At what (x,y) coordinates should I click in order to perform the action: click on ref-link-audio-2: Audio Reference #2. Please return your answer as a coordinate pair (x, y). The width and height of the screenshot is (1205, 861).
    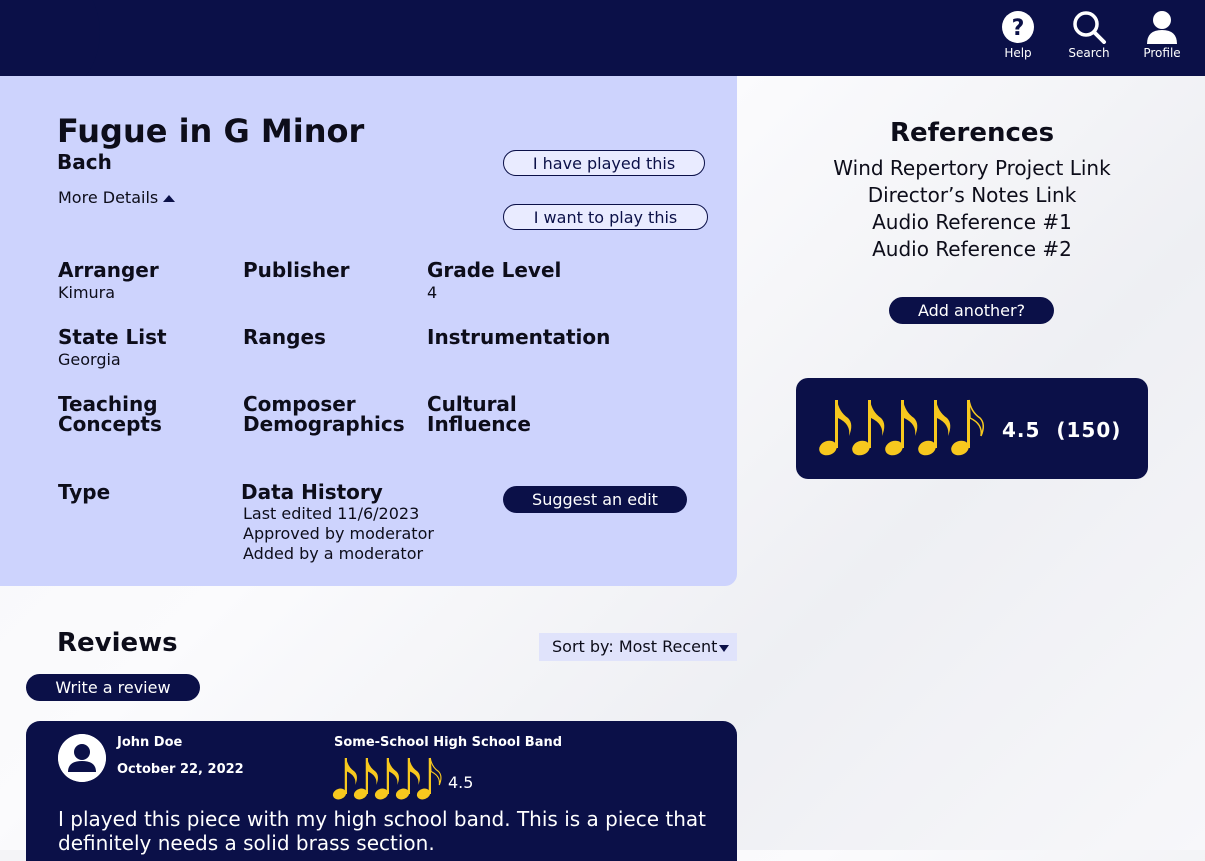
    Looking at the image, I should click on (972, 249).